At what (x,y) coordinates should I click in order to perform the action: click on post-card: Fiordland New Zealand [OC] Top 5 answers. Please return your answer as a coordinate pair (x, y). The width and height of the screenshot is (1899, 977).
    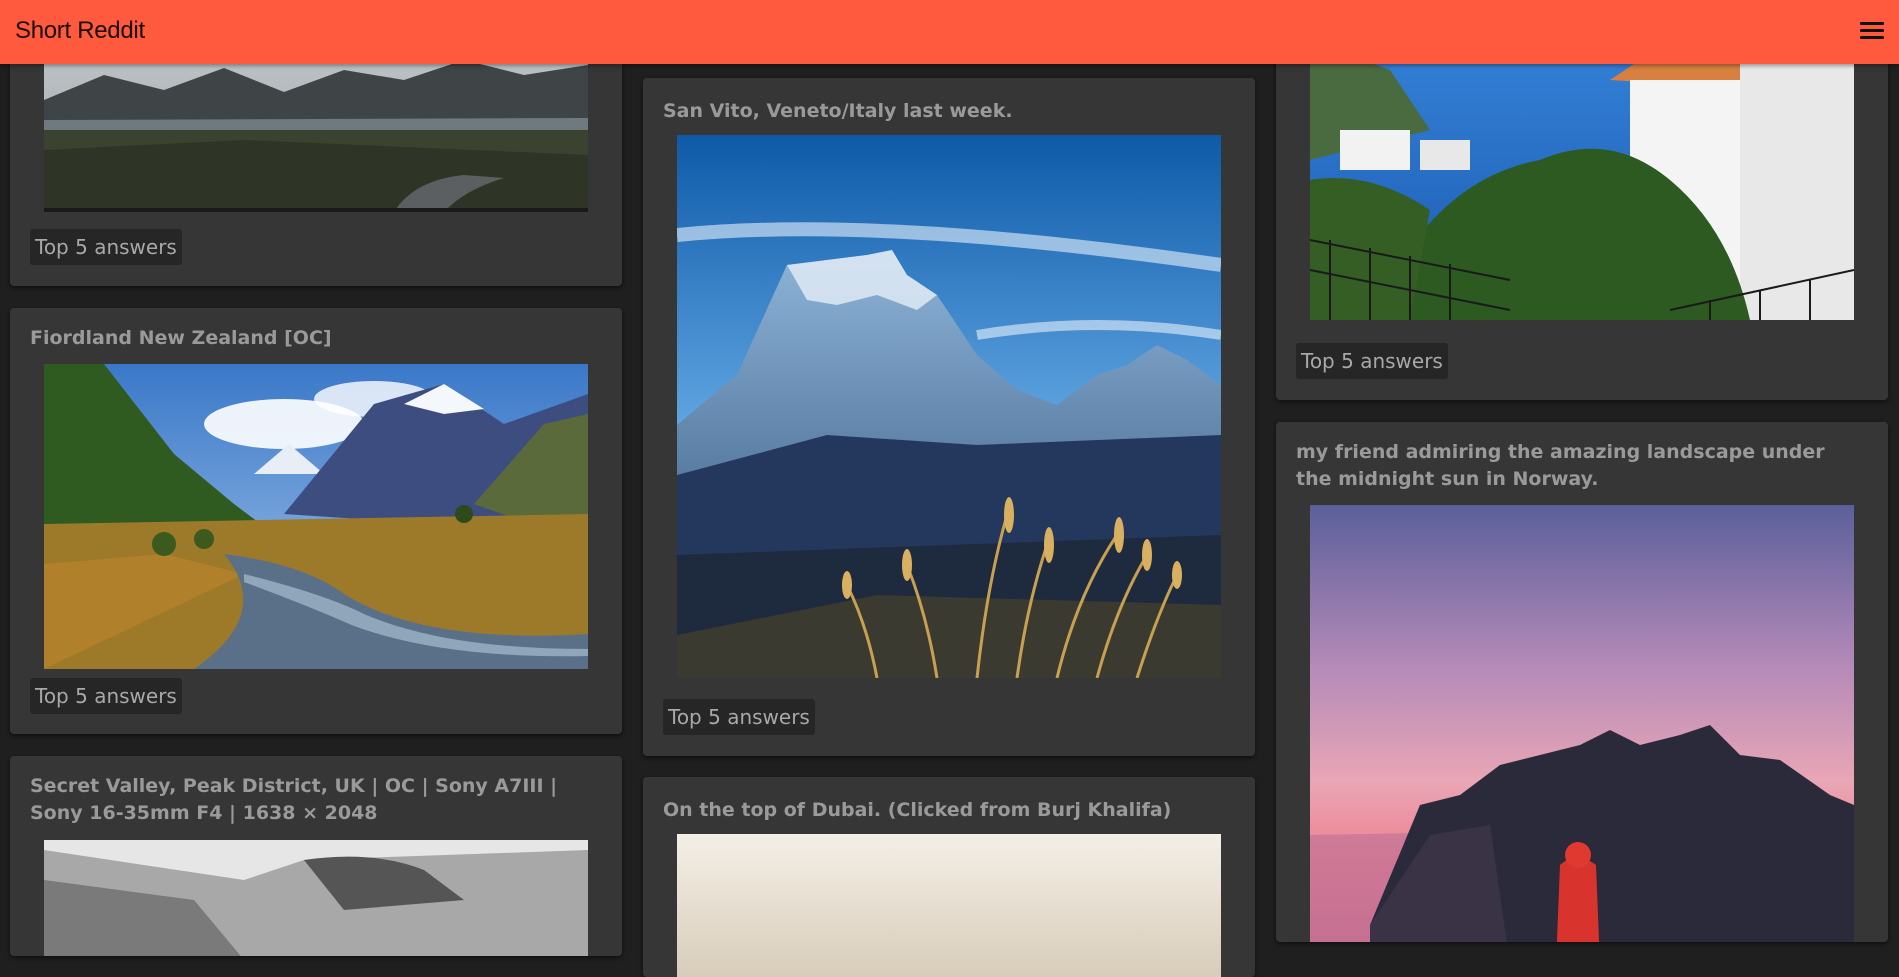
    Looking at the image, I should click on (316, 521).